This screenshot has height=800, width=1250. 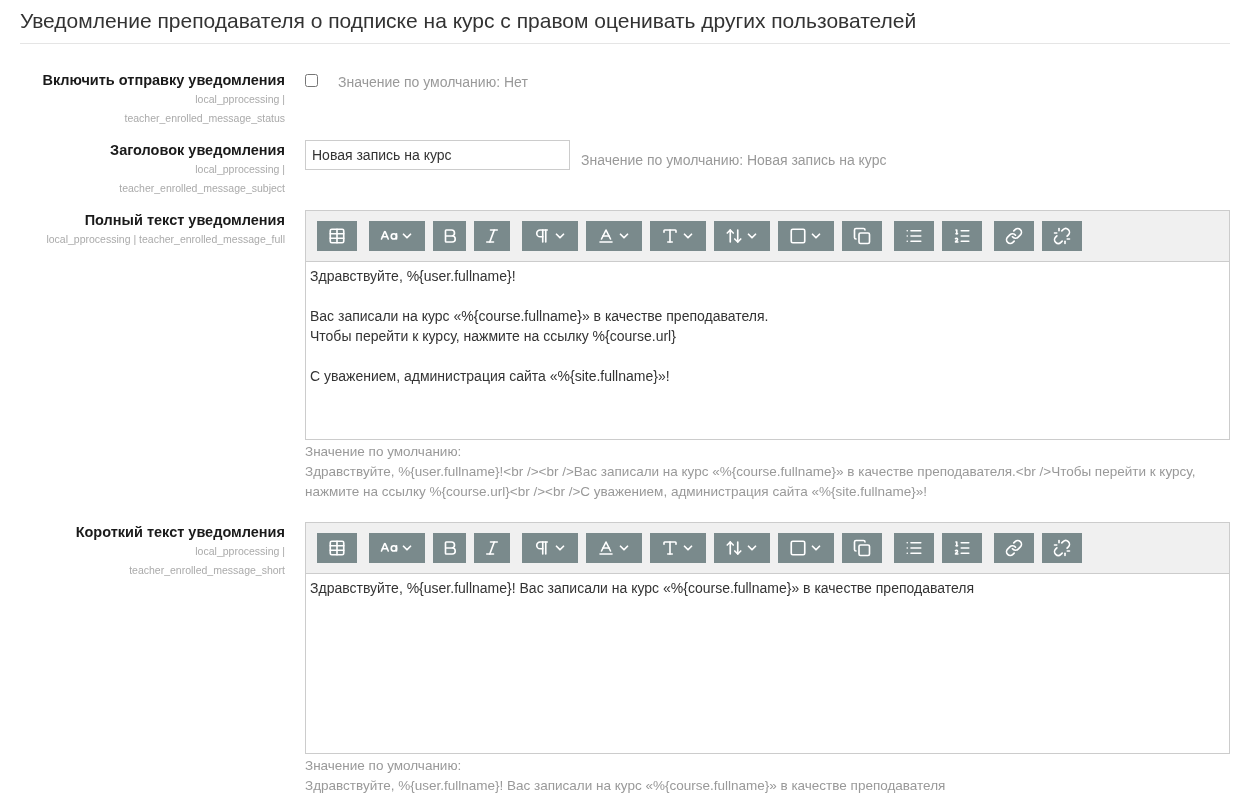 What do you see at coordinates (643, 588) in the screenshot?
I see `message-paragraph: Здравствуйте, %{user.fullname}! Вас записали на курс «%{course.fullname}» в качестве преподавателя` at bounding box center [643, 588].